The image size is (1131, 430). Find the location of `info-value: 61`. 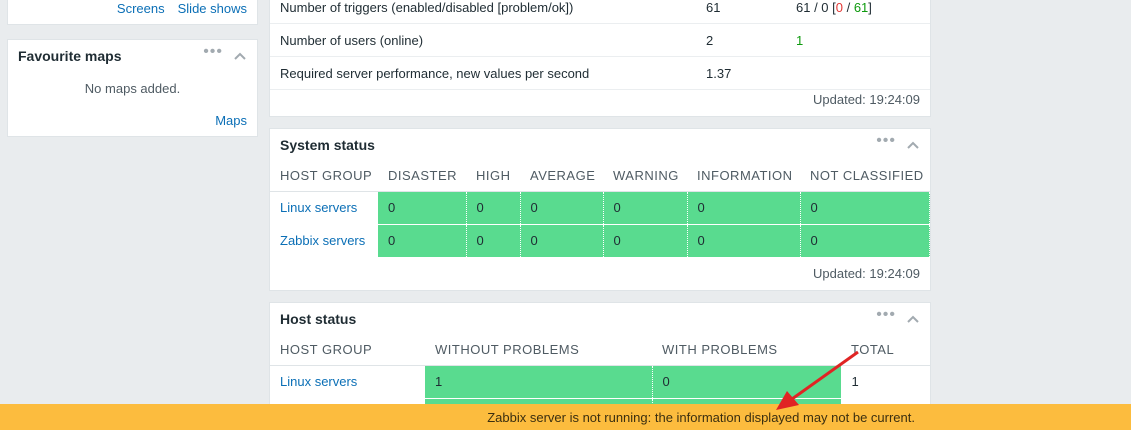

info-value: 61 is located at coordinates (713, 7).